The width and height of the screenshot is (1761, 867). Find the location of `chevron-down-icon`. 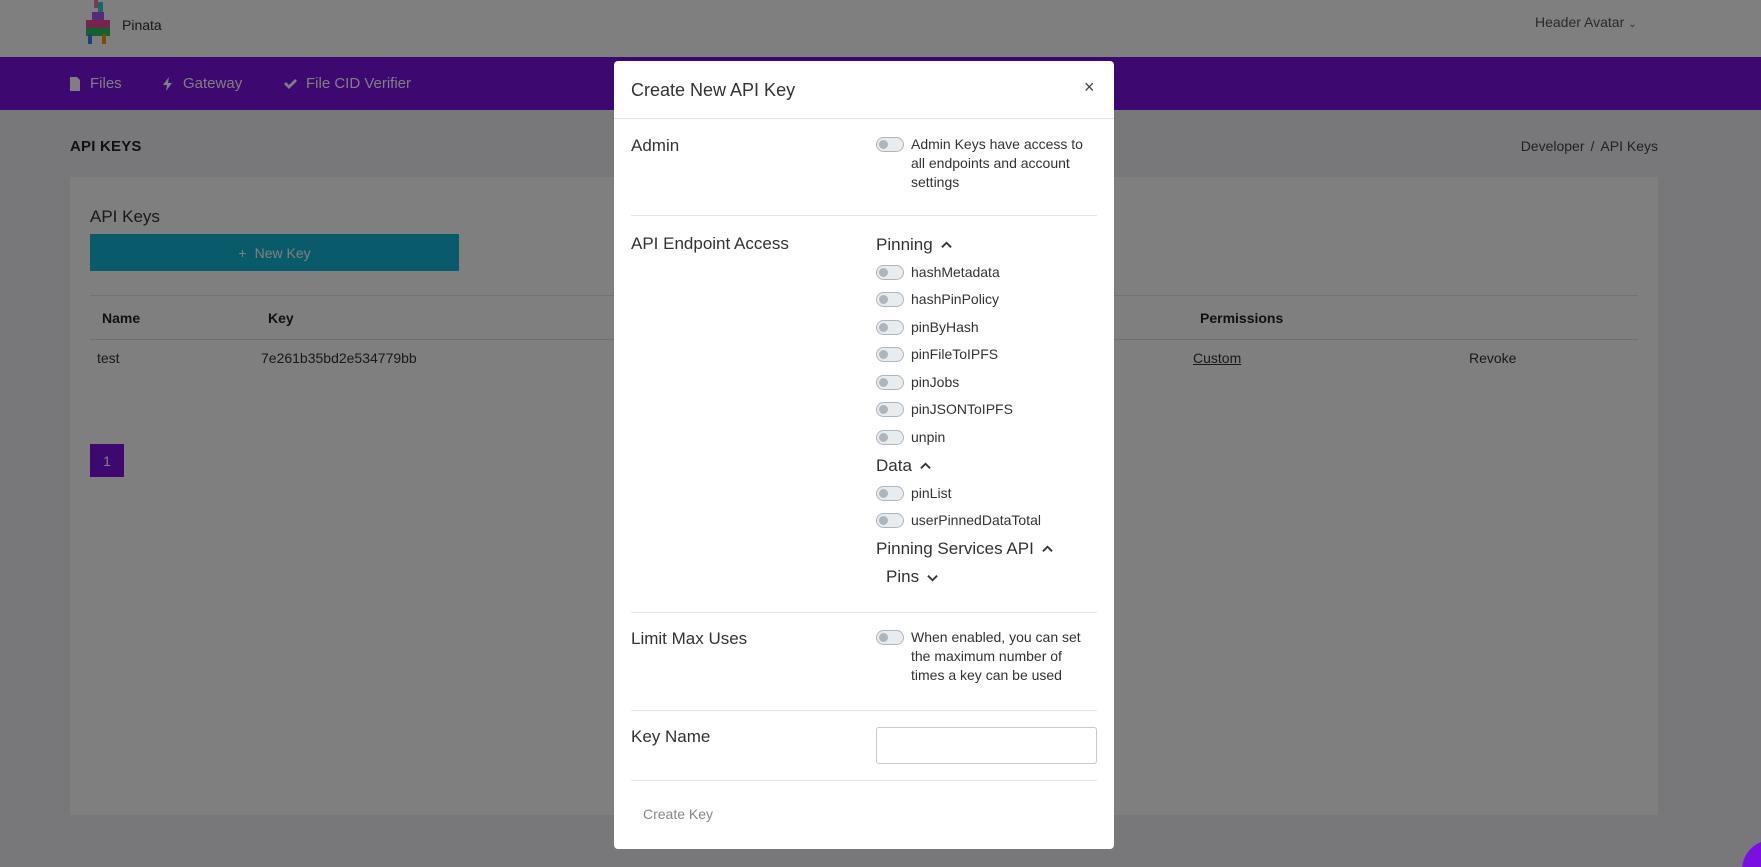

chevron-down-icon is located at coordinates (932, 578).